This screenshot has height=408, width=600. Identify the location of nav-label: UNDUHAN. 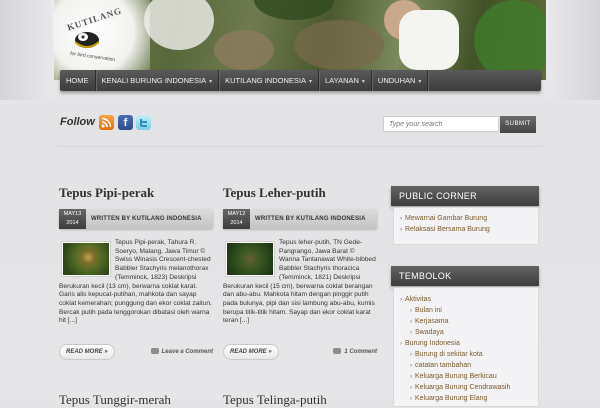
(396, 80).